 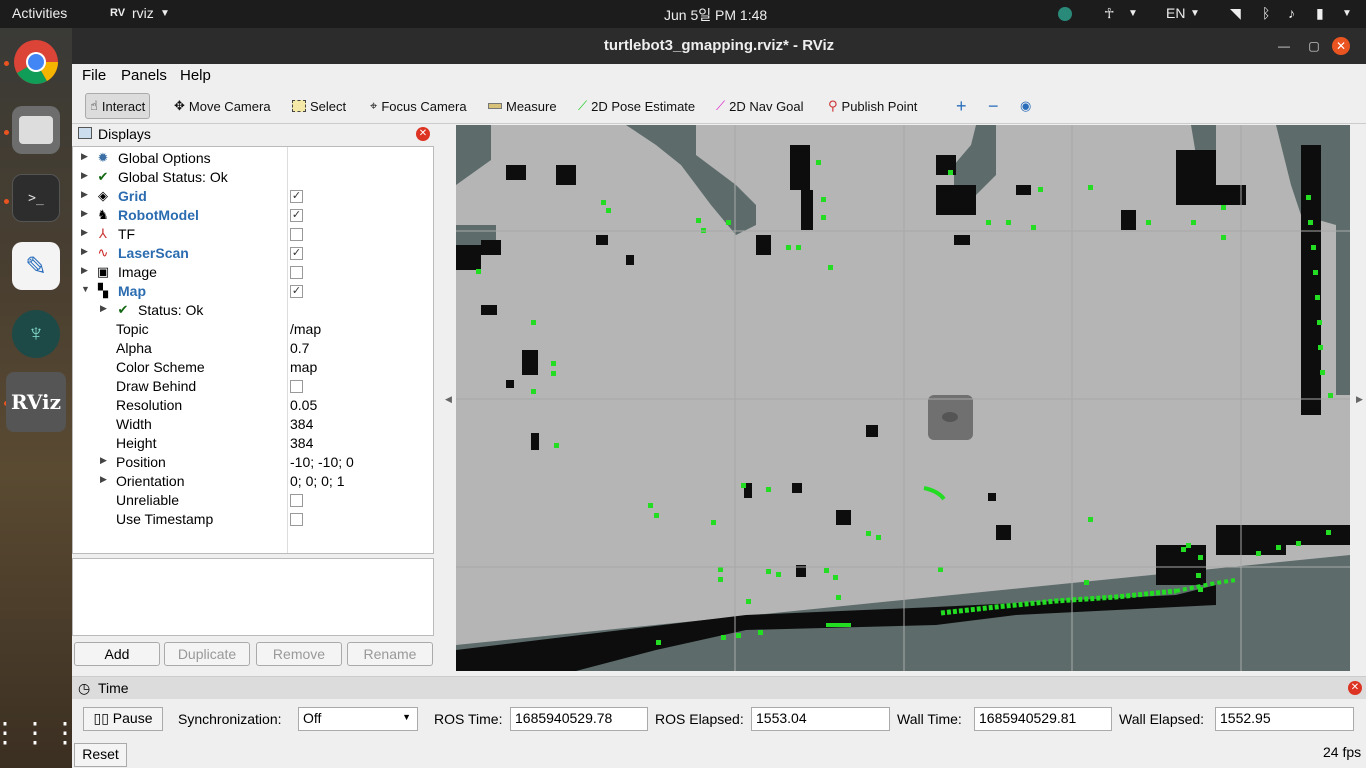 What do you see at coordinates (448, 399) in the screenshot?
I see `collapse-left-arrow-icon: ◀` at bounding box center [448, 399].